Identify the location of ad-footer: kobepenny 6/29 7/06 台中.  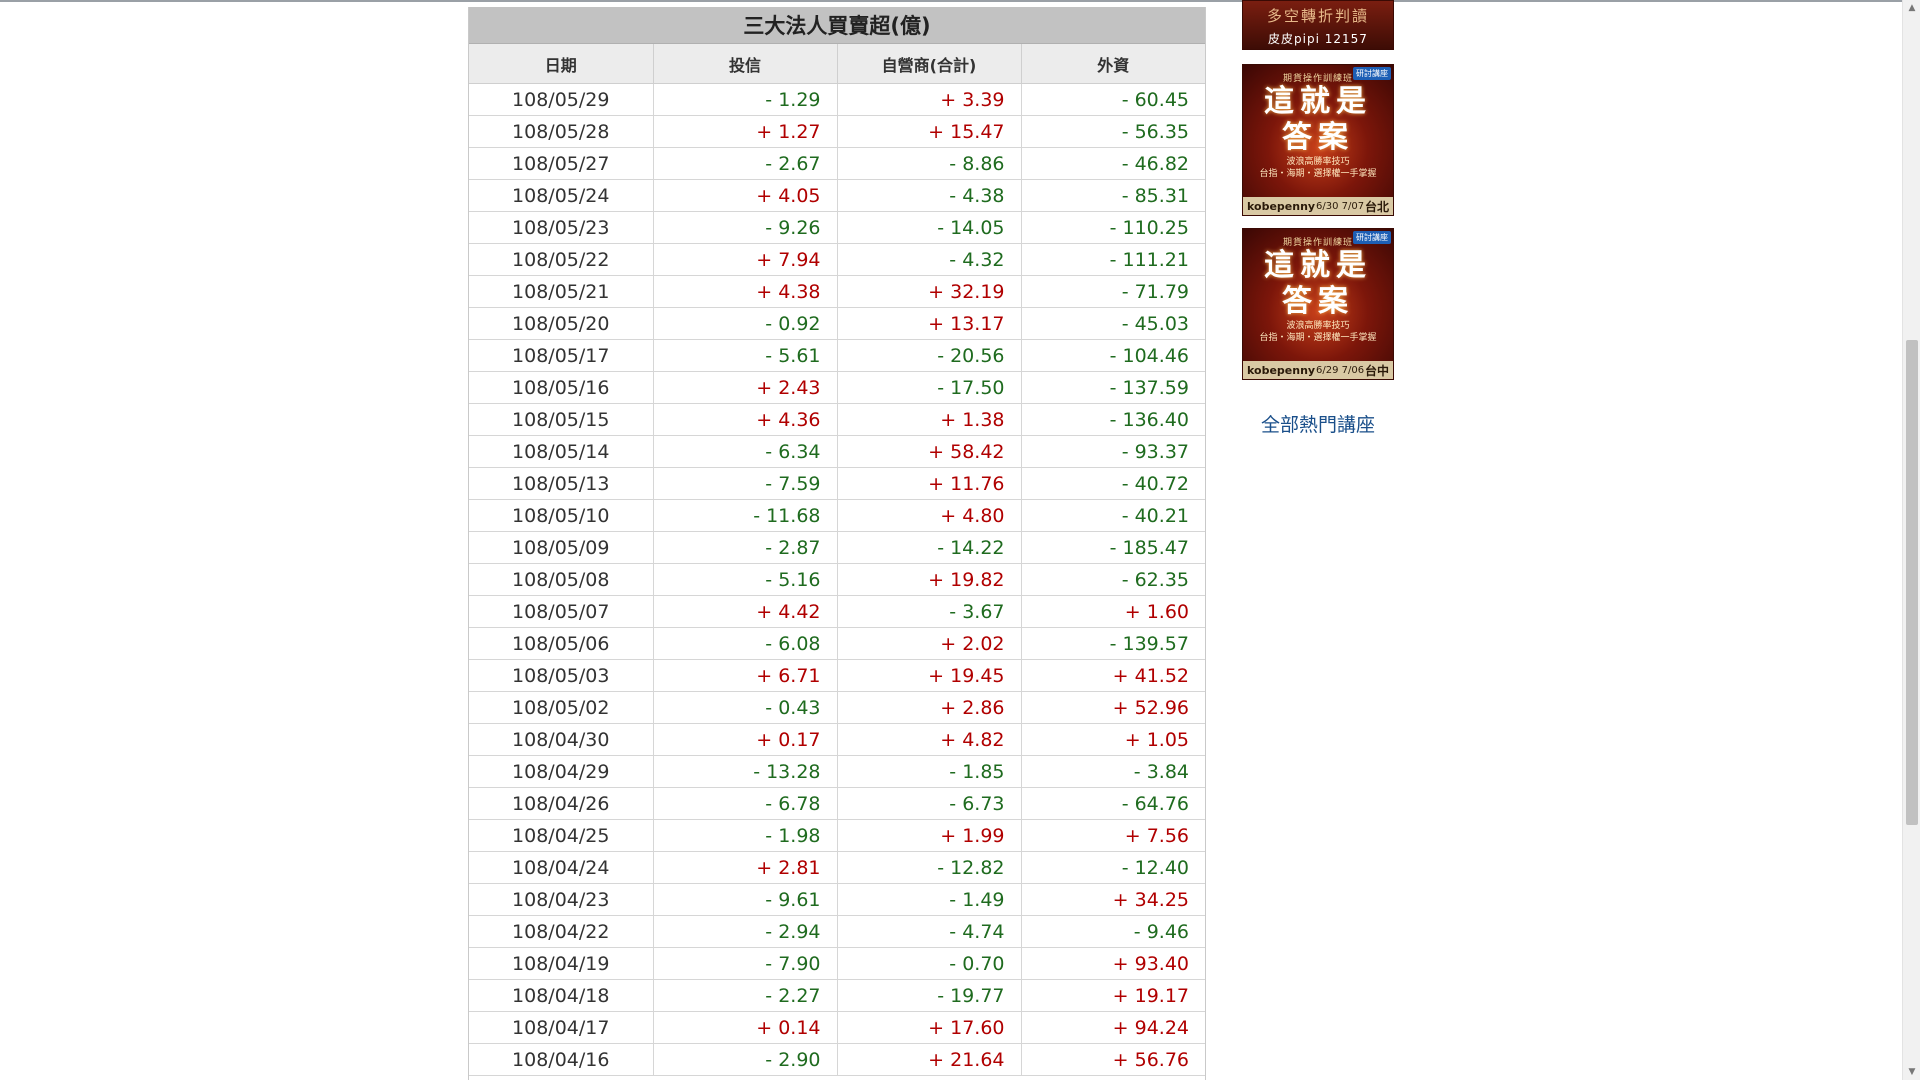
(1318, 370).